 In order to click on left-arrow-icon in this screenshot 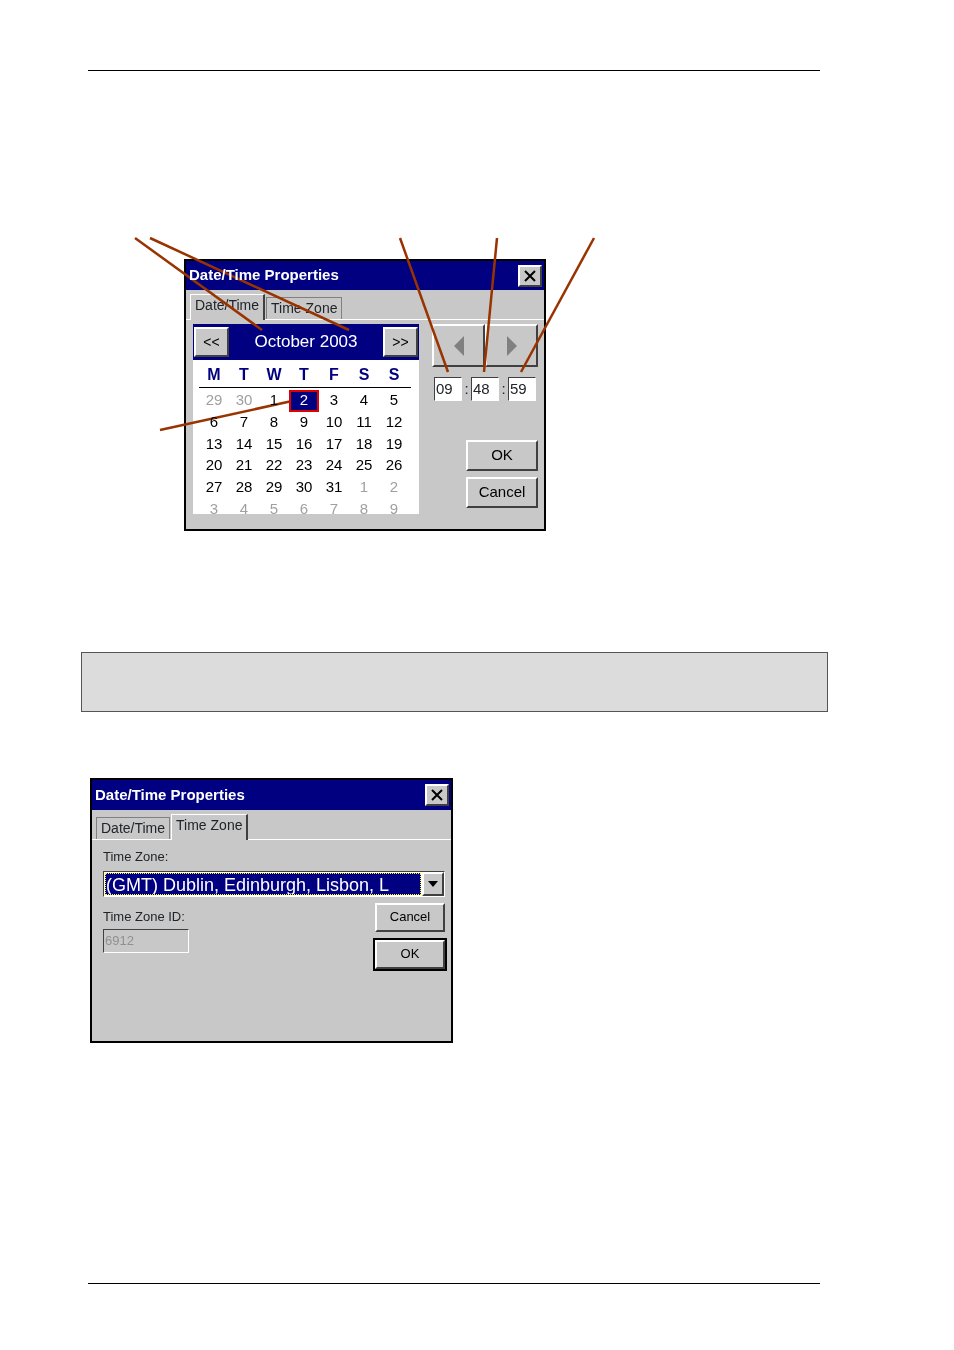, I will do `click(458, 346)`.